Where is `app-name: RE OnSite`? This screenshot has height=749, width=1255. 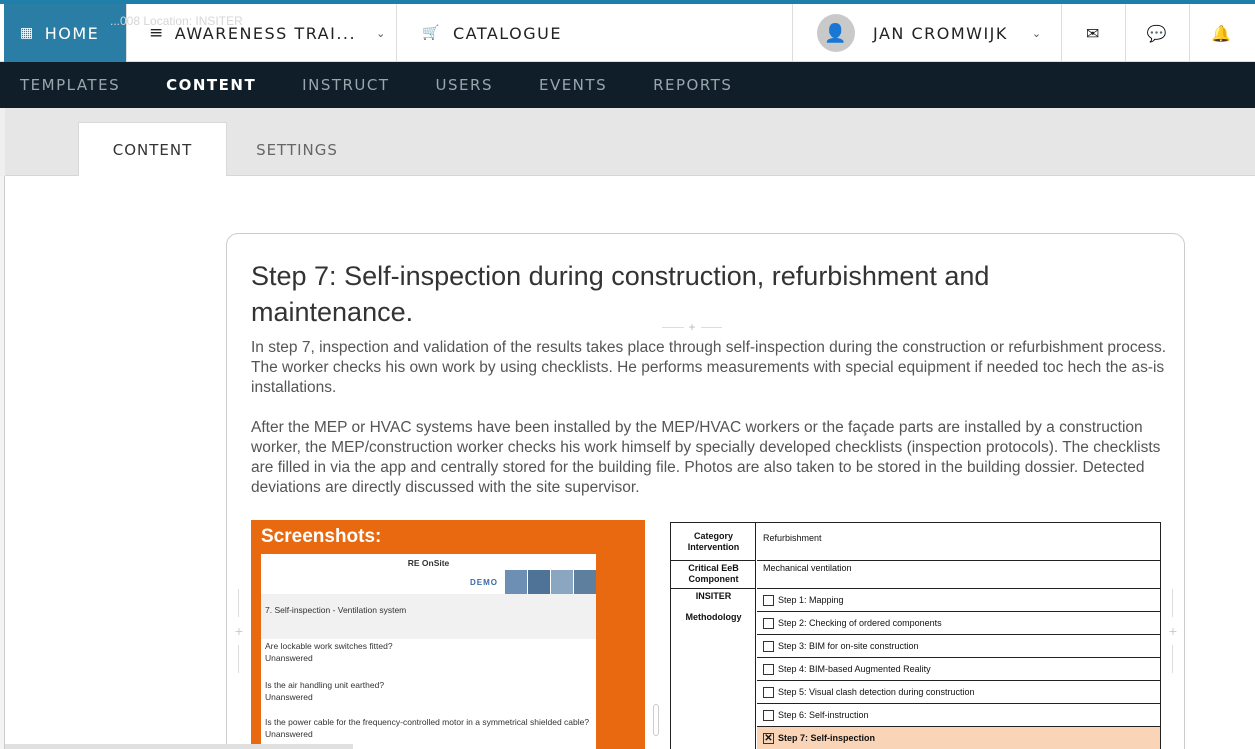 app-name: RE OnSite is located at coordinates (428, 563).